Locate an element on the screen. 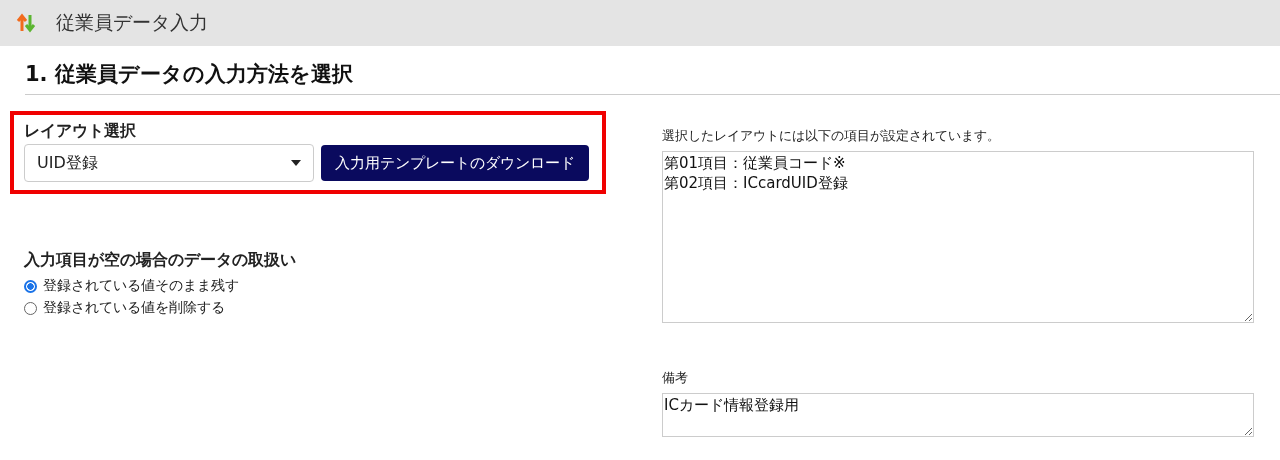 The image size is (1280, 460). group-label: 入力項目が空の場合のデータの取扱い is located at coordinates (160, 260).